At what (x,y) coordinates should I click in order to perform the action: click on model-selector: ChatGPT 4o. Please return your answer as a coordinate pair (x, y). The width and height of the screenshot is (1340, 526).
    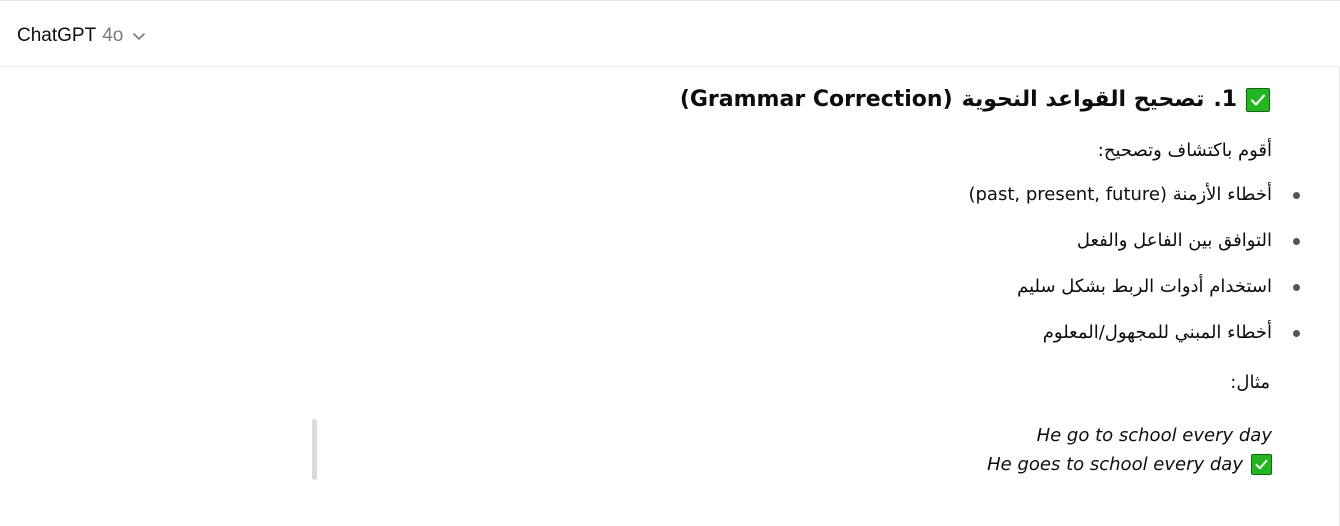
    Looking at the image, I should click on (81, 36).